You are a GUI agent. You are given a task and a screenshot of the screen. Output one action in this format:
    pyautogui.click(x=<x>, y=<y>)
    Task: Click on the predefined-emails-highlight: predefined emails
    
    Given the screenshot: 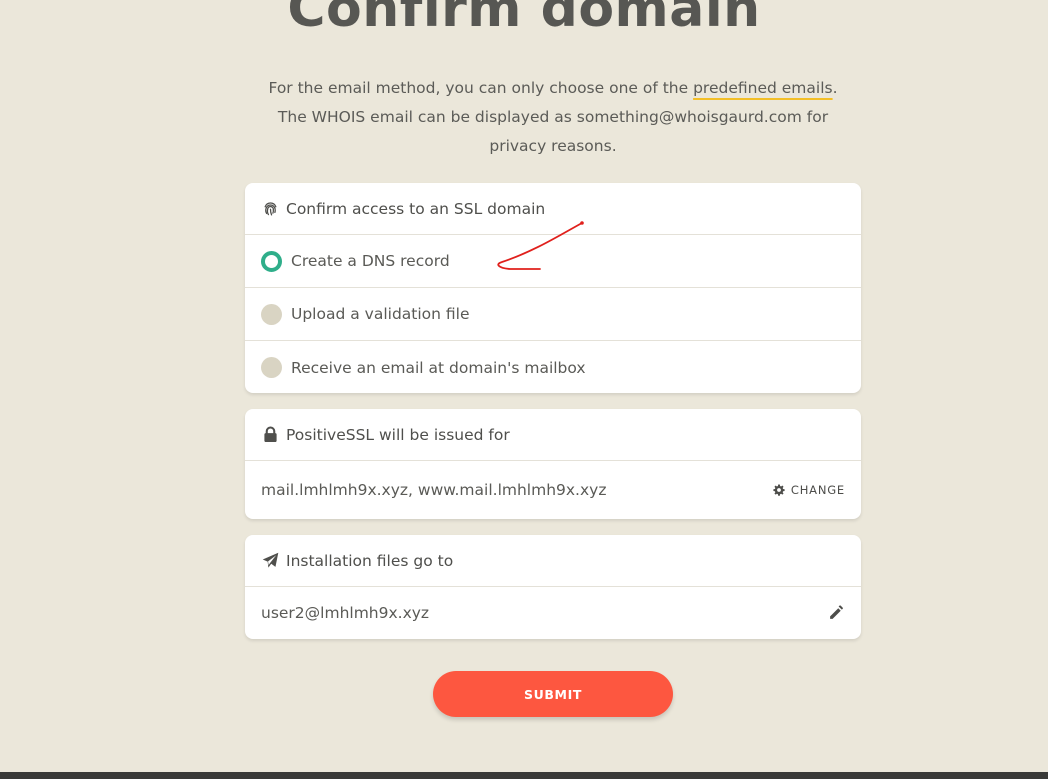 What is the action you would take?
    pyautogui.click(x=763, y=88)
    